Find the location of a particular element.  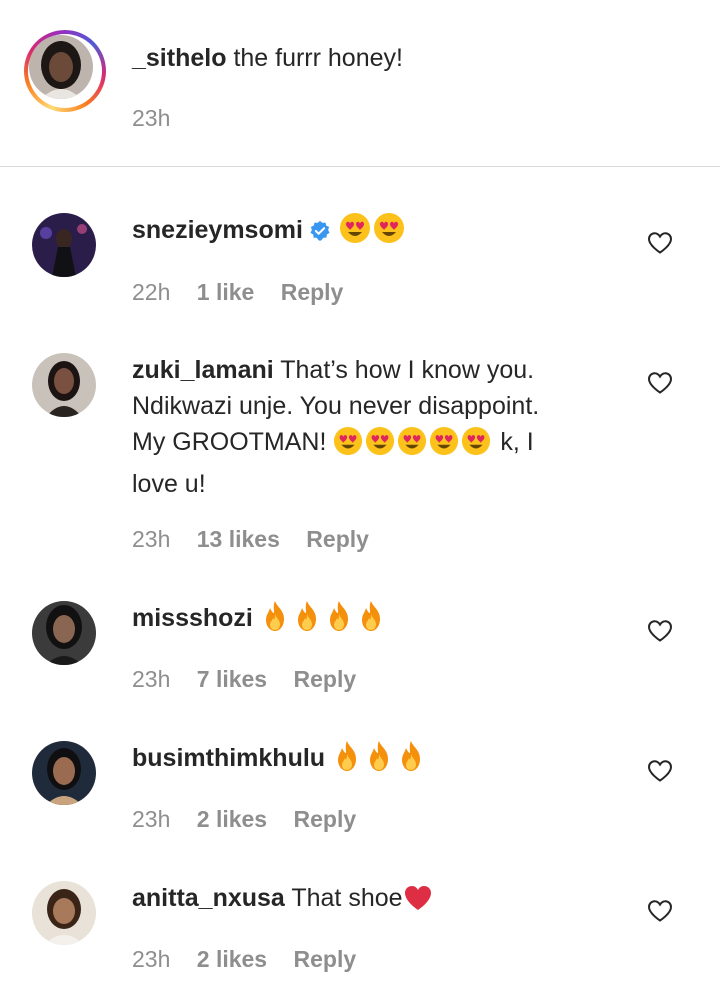

red-heart-emoji-icon is located at coordinates (418, 903).